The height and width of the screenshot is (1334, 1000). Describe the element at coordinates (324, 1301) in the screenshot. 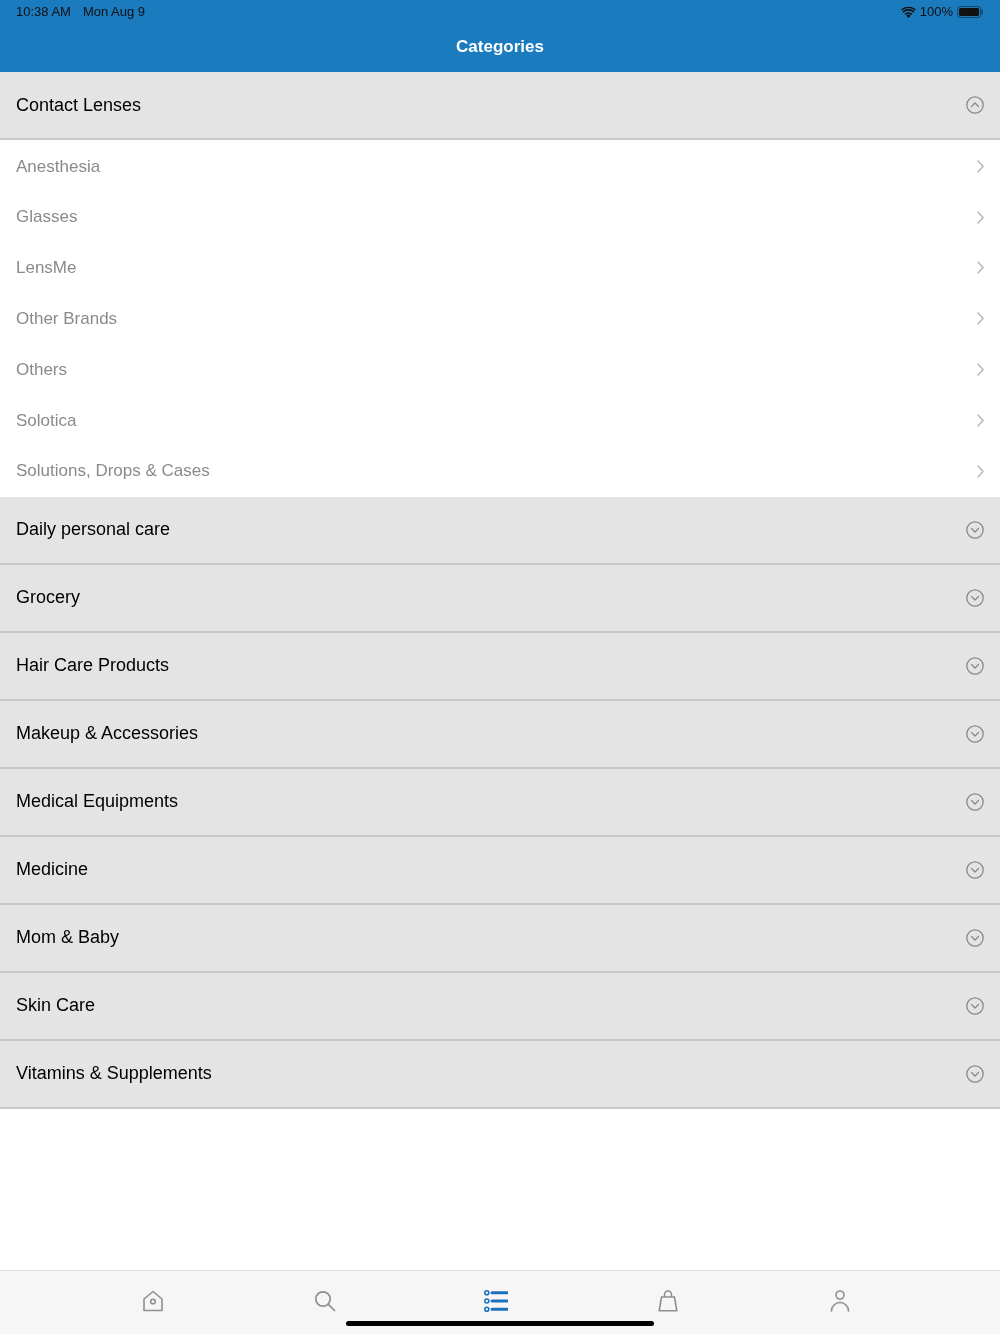

I see `search-icon` at that location.